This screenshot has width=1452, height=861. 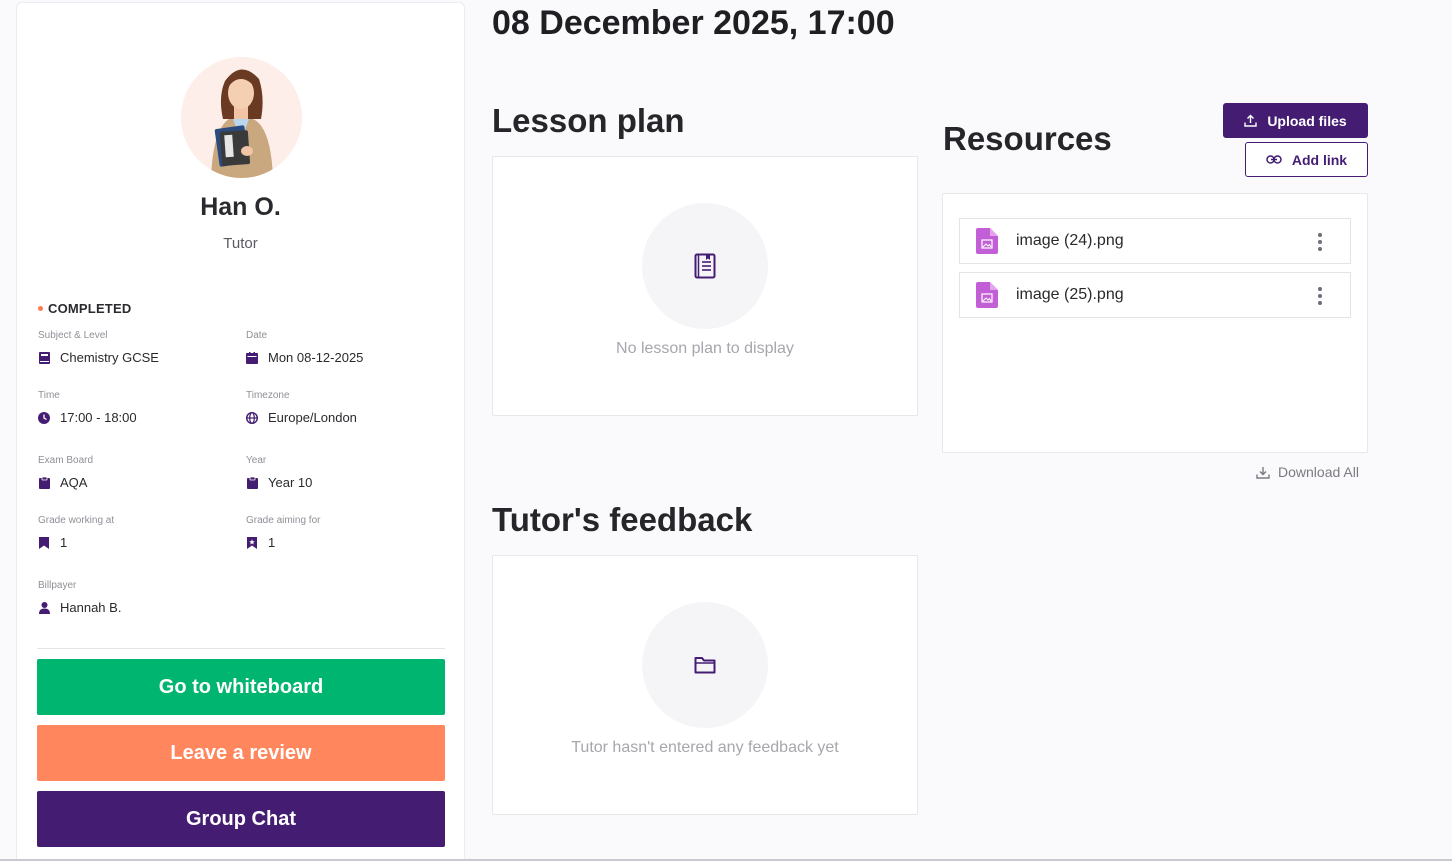 I want to click on lesson-plan-title: Lesson plan, so click(x=588, y=120).